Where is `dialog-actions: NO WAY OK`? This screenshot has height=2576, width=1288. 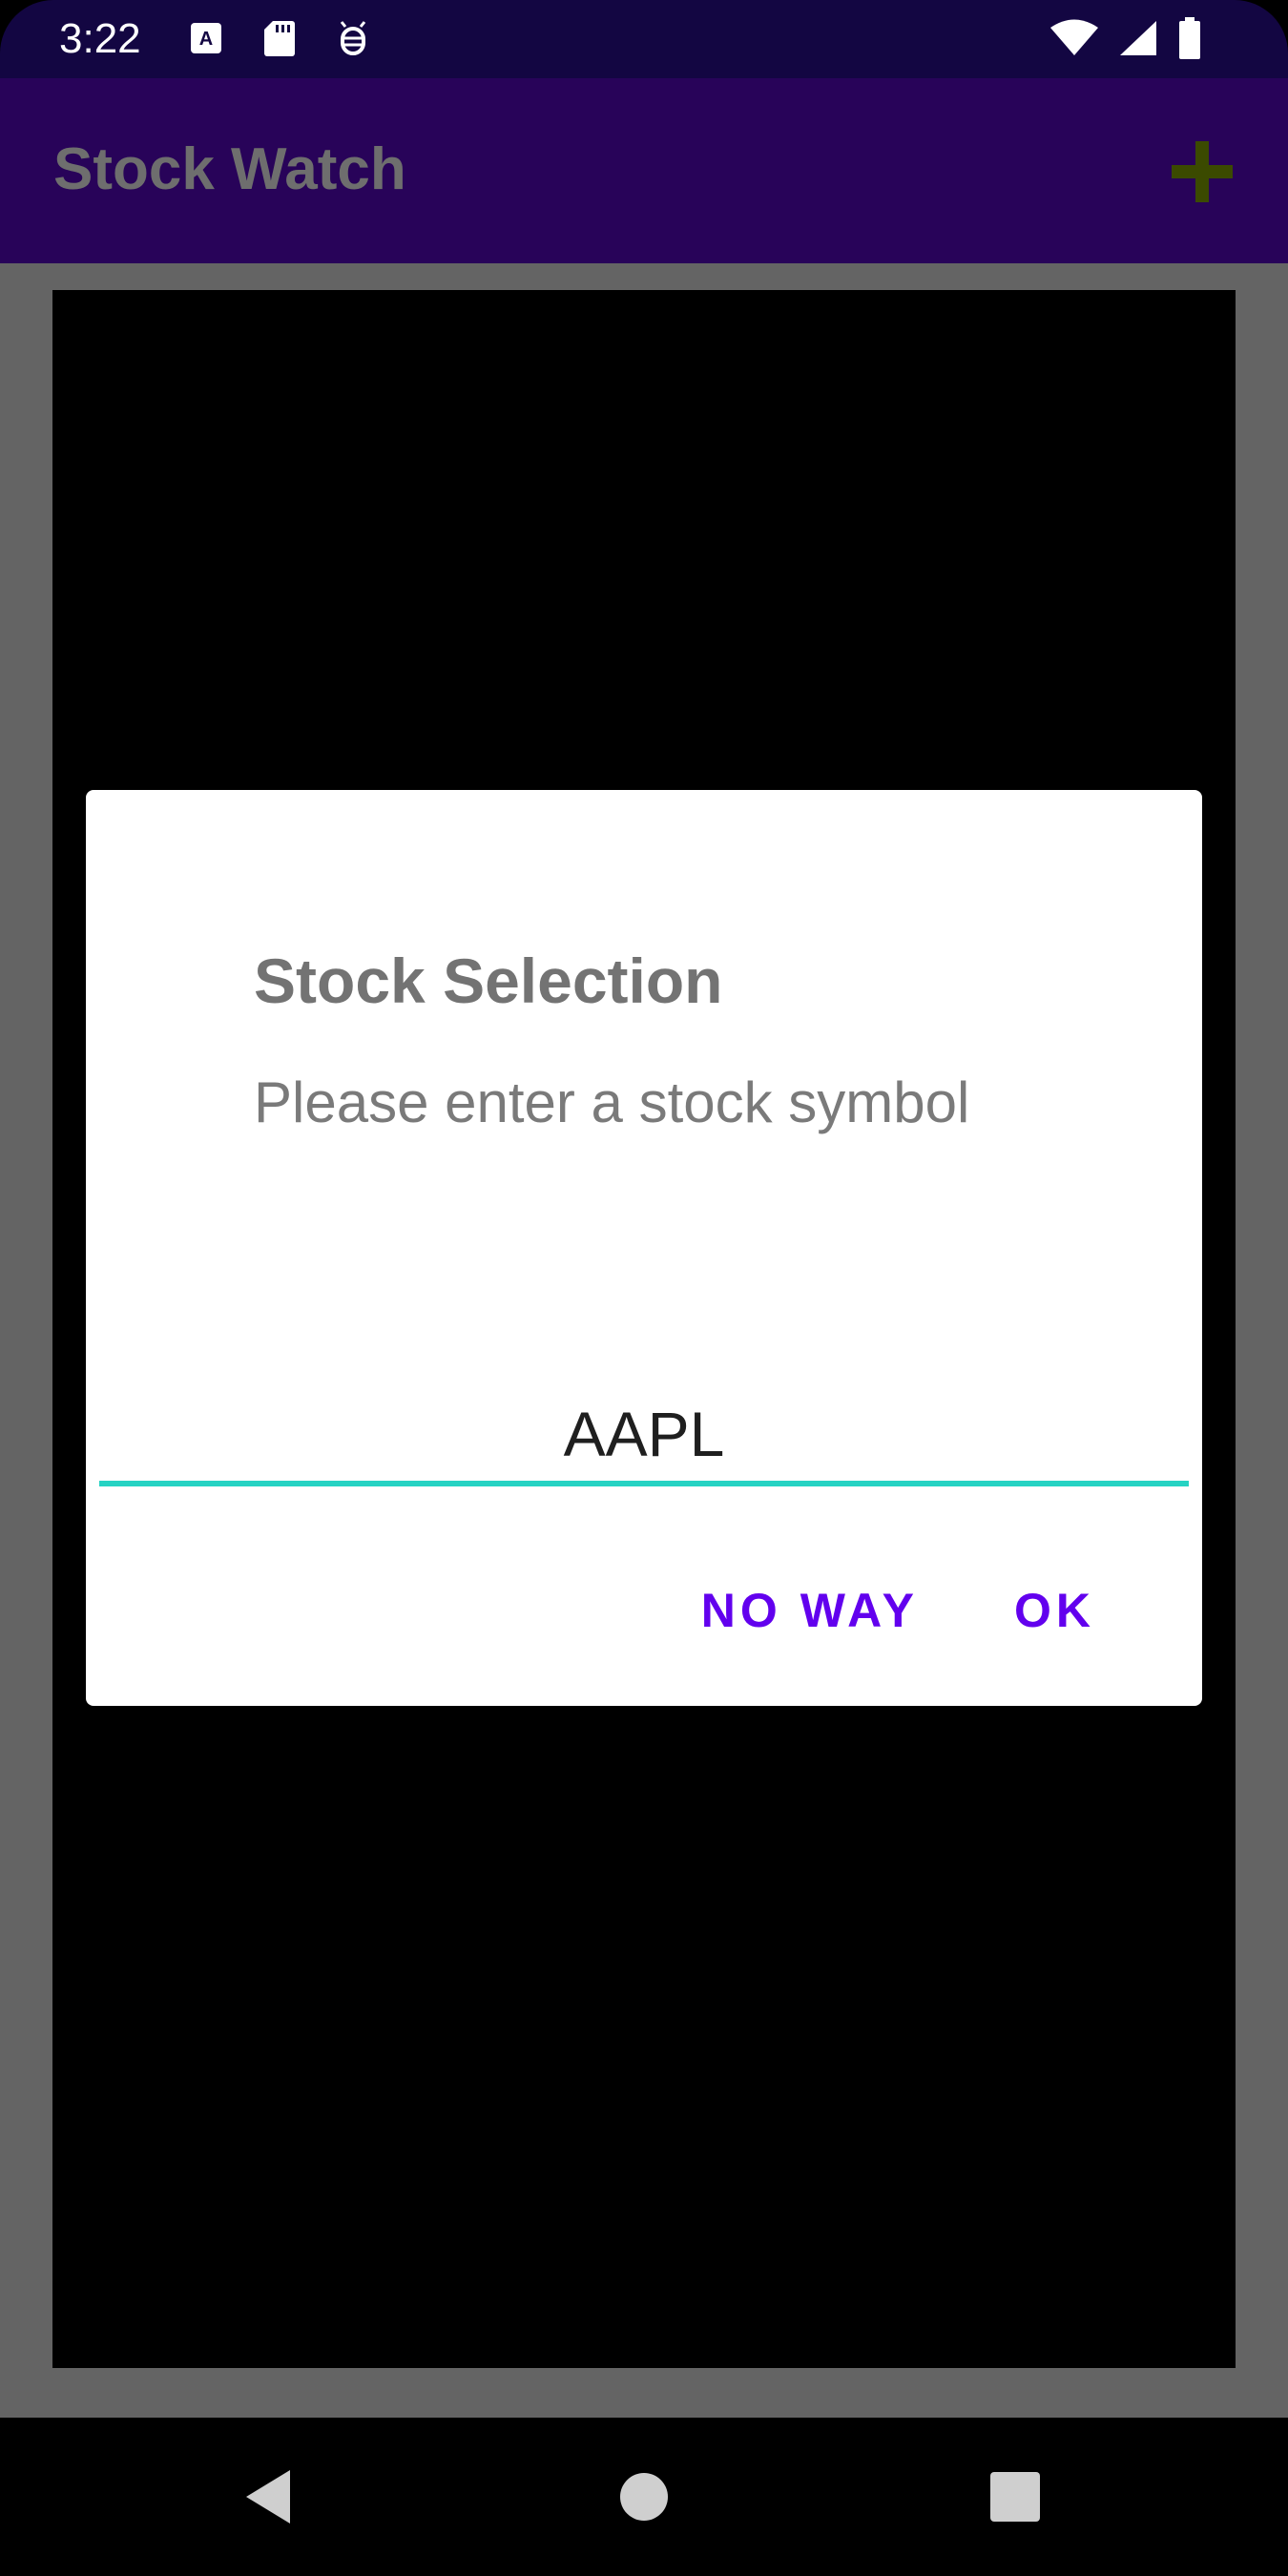
dialog-actions: NO WAY OK is located at coordinates (951, 1610).